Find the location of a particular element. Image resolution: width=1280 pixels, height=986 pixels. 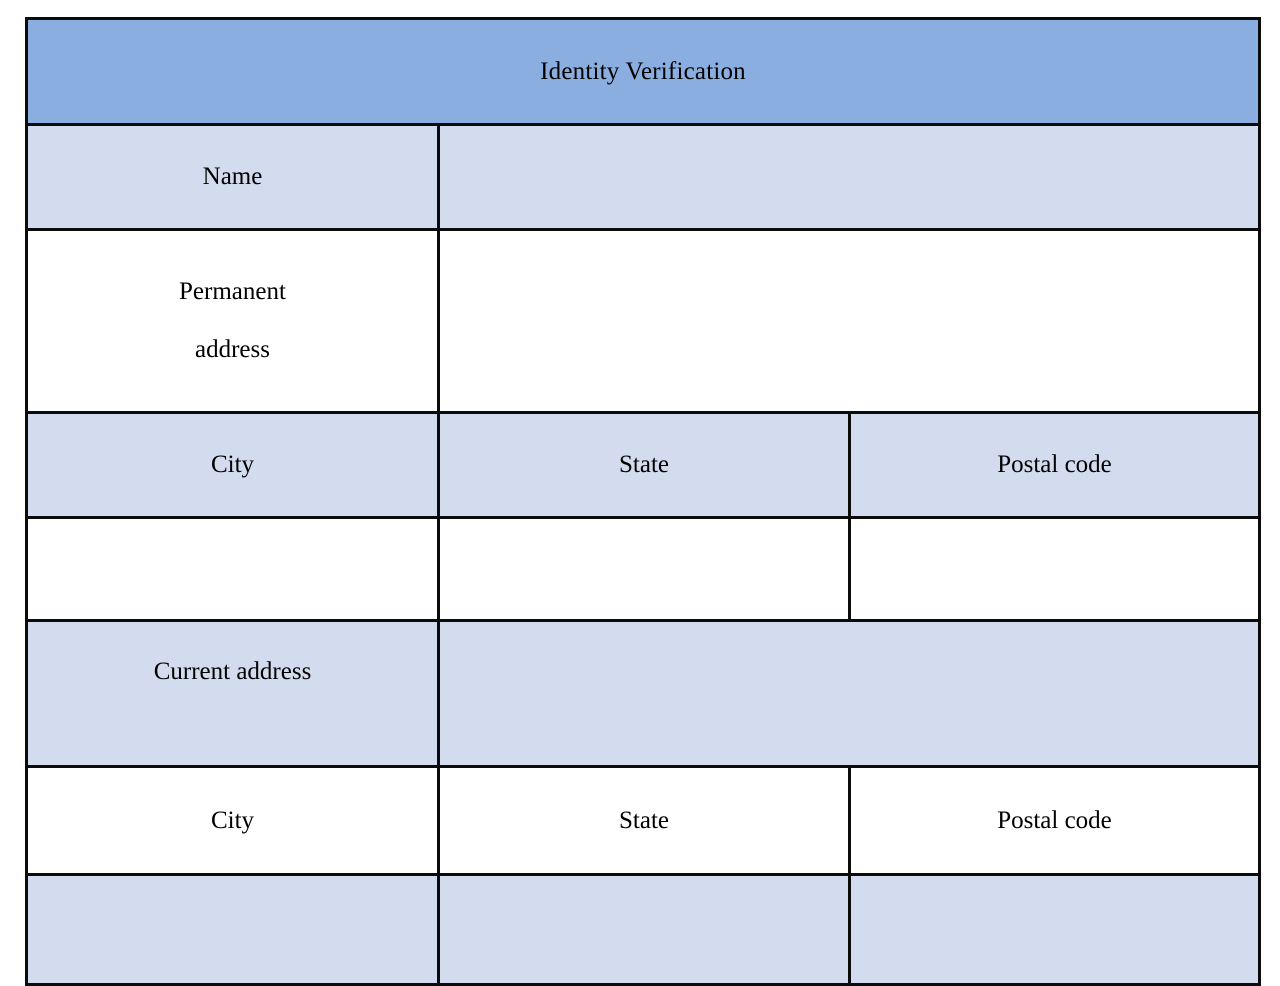

table-row-current-address: Current address is located at coordinates (643, 693).